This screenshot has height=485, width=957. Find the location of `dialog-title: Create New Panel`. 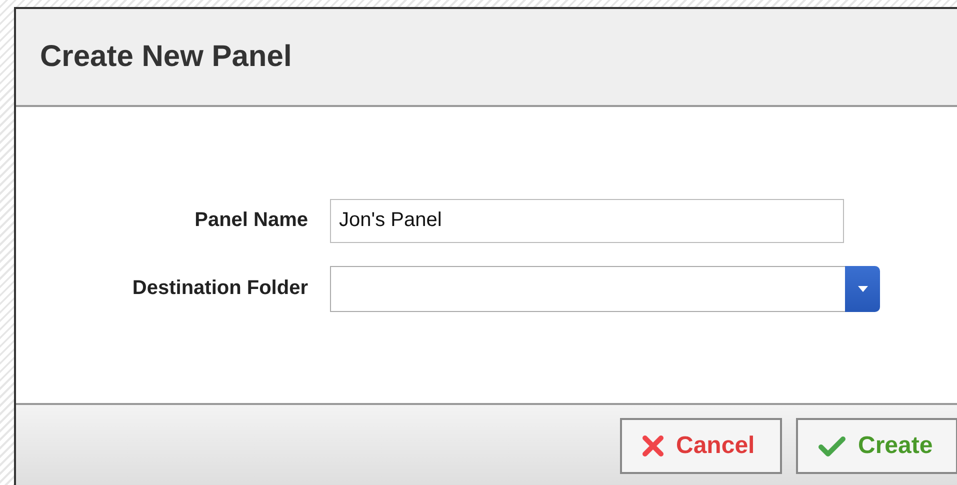

dialog-title: Create New Panel is located at coordinates (166, 57).